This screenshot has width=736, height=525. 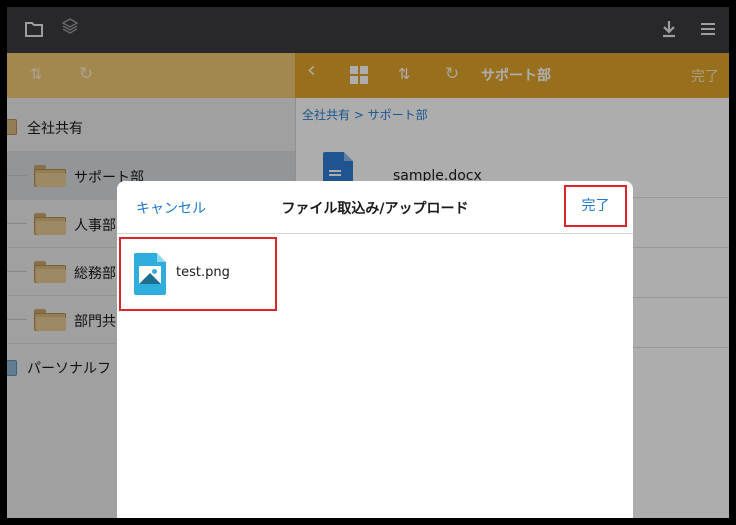 I want to click on dialog-header: キャンセル ファイル取込み/アップロード 完了, so click(x=375, y=207).